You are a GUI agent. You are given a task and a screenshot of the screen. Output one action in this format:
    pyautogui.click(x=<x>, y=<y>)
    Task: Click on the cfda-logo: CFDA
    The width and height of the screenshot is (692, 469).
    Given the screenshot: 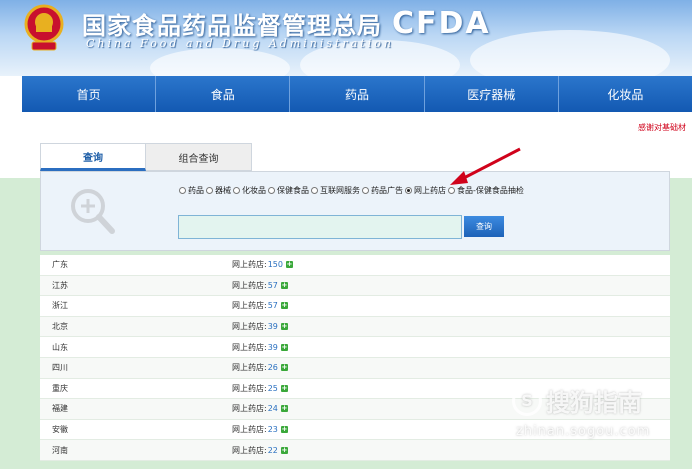 What is the action you would take?
    pyautogui.click(x=441, y=23)
    